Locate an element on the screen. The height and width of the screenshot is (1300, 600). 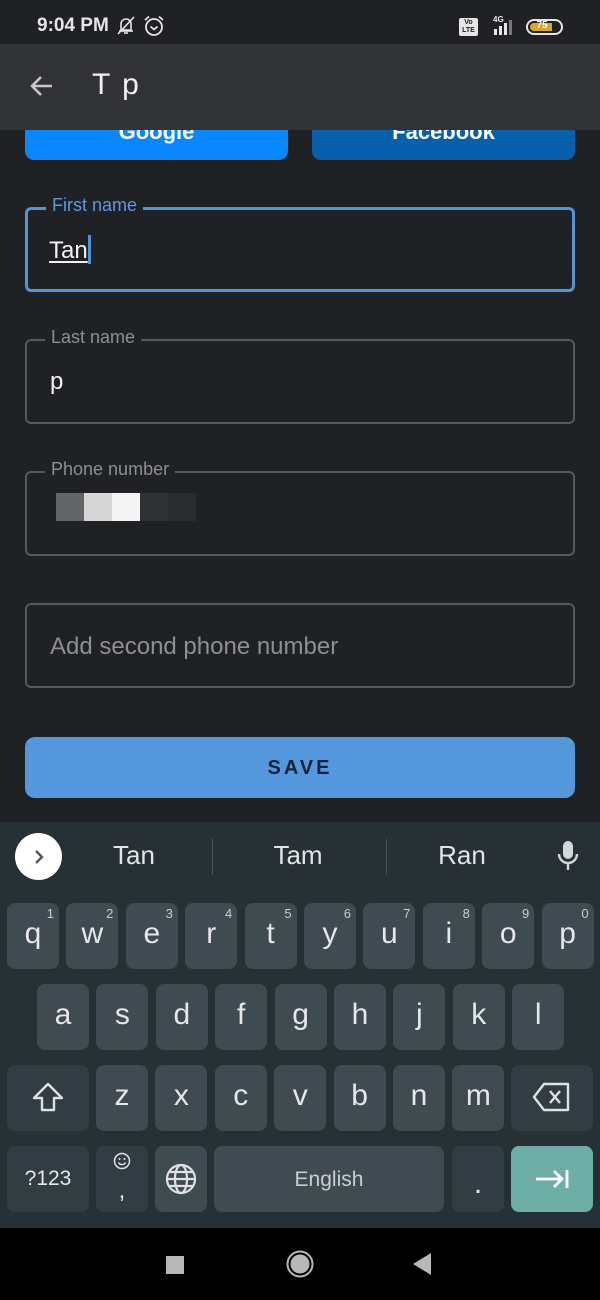
key-q: q1 is located at coordinates (33, 936).